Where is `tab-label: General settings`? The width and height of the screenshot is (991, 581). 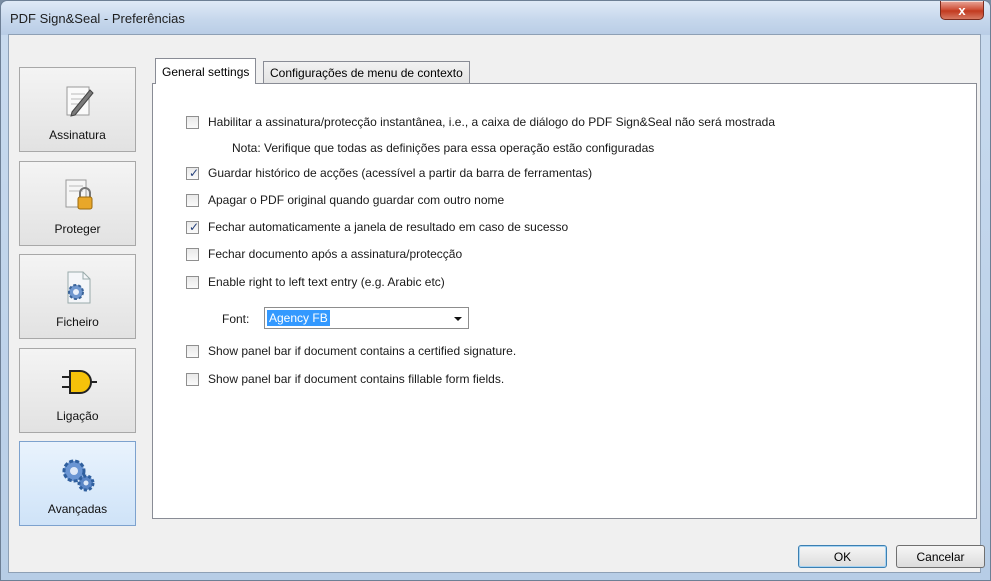
tab-label: General settings is located at coordinates (206, 71).